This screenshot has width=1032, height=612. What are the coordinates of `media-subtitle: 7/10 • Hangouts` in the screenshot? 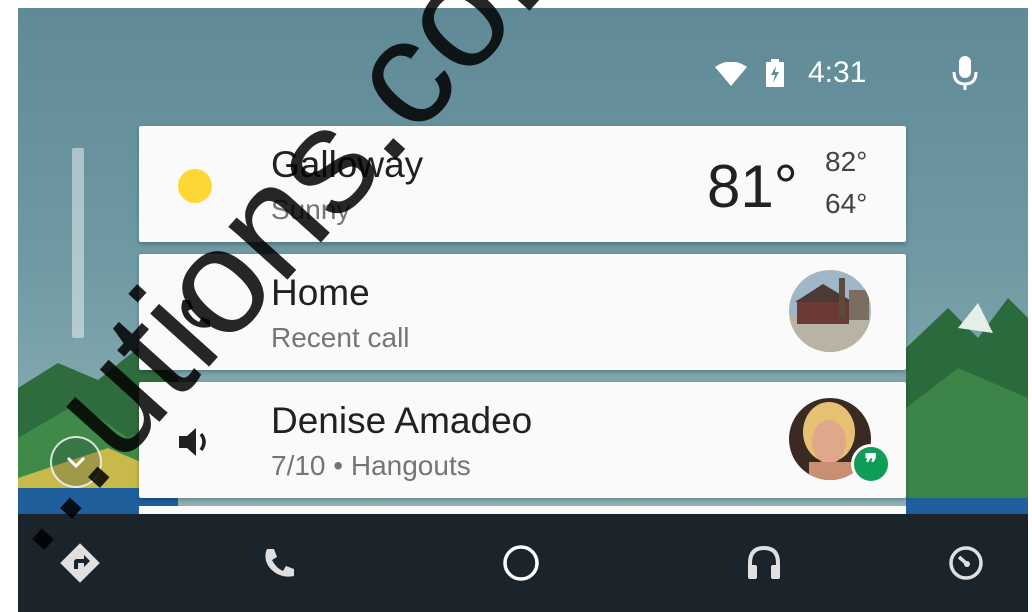 It's located at (371, 465).